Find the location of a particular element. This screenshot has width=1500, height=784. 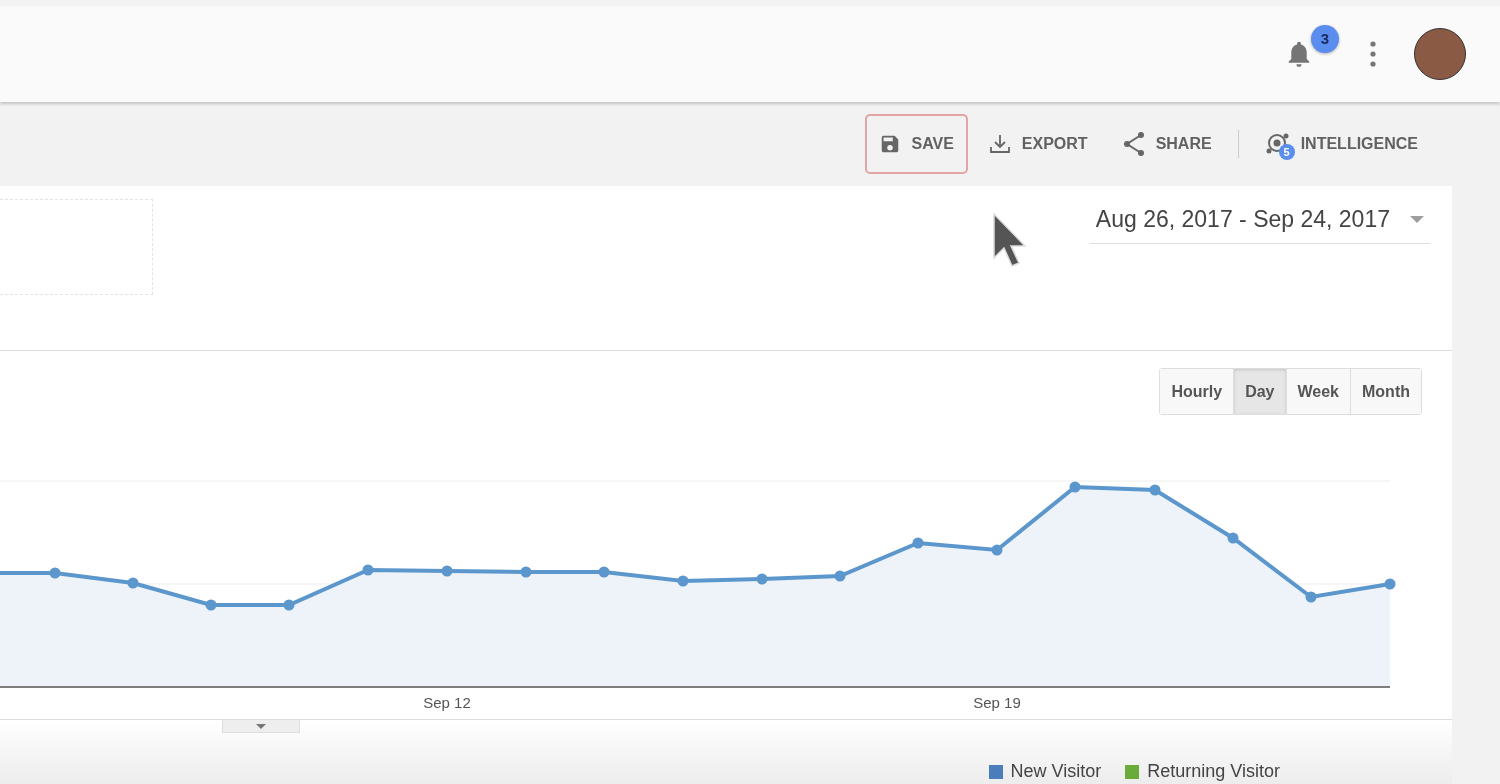

toolbar-button: EXPORT is located at coordinates (1037, 144).